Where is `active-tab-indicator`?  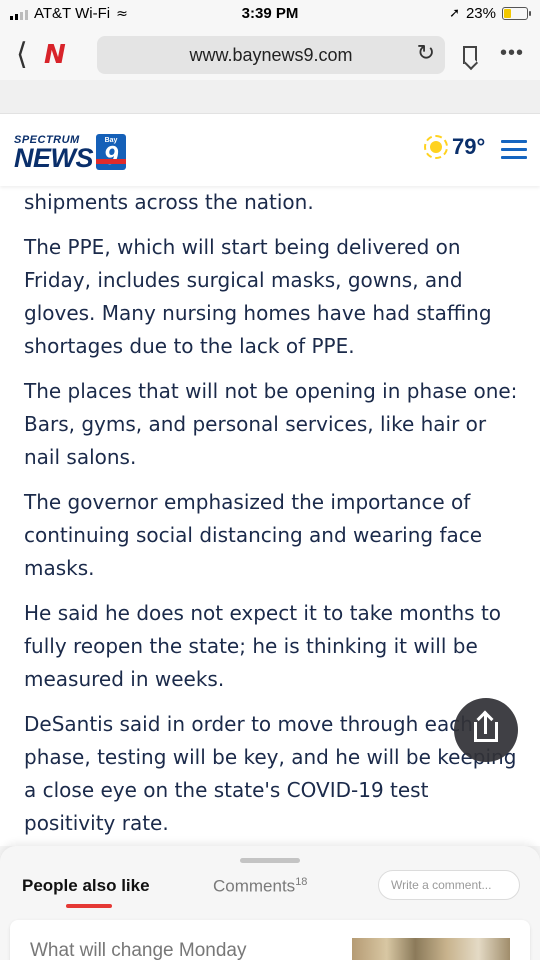 active-tab-indicator is located at coordinates (89, 906).